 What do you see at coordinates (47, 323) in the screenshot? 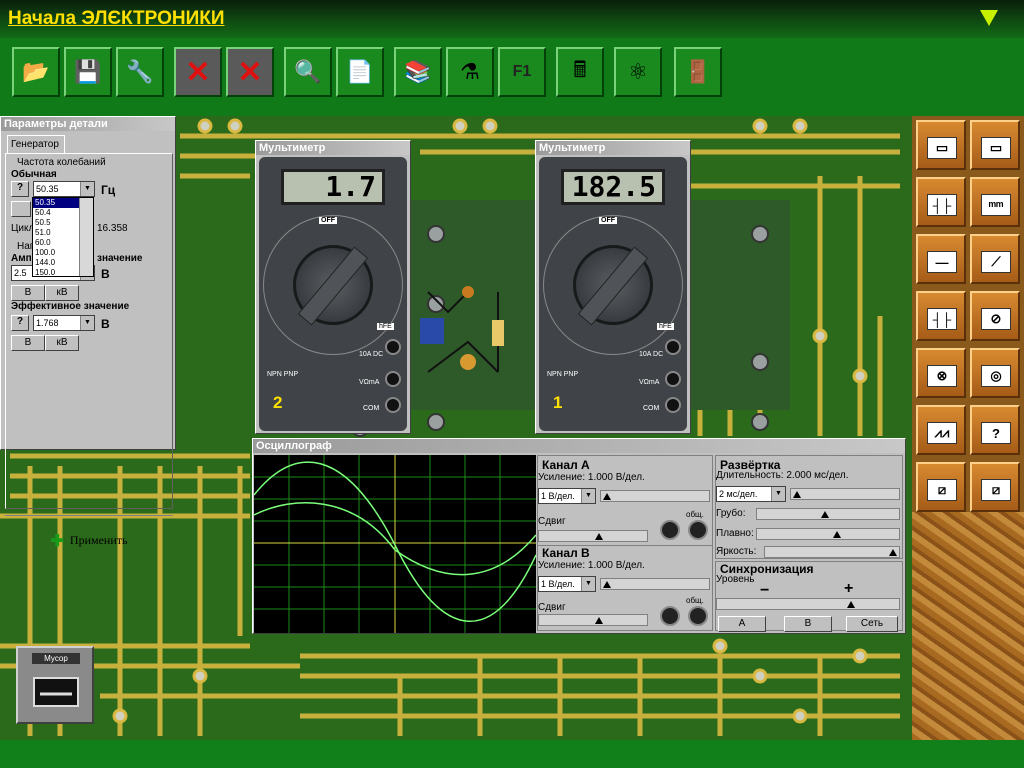
I see `eff-value: 1.768` at bounding box center [47, 323].